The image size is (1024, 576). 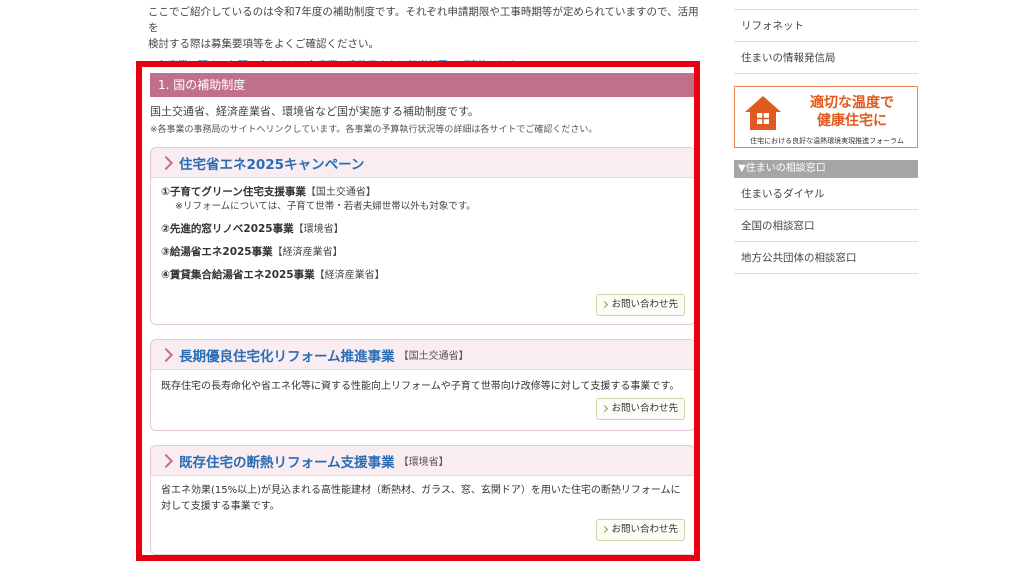 I want to click on banner-line-1: 適切な温度で, so click(x=852, y=103).